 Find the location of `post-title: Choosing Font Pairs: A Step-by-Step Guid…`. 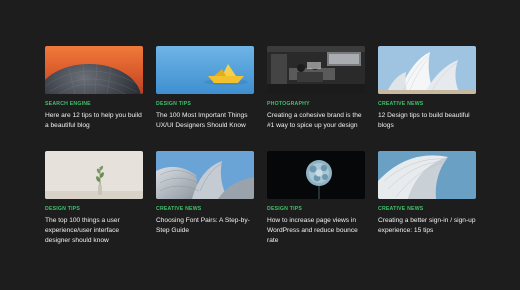

post-title: Choosing Font Pairs: A Step-by-Step Guid… is located at coordinates (205, 226).